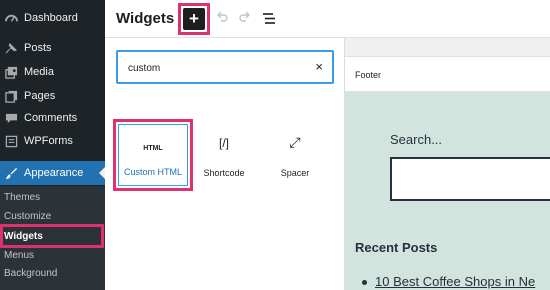 The height and width of the screenshot is (290, 550). What do you see at coordinates (153, 148) in the screenshot?
I see `html-icon: HTML` at bounding box center [153, 148].